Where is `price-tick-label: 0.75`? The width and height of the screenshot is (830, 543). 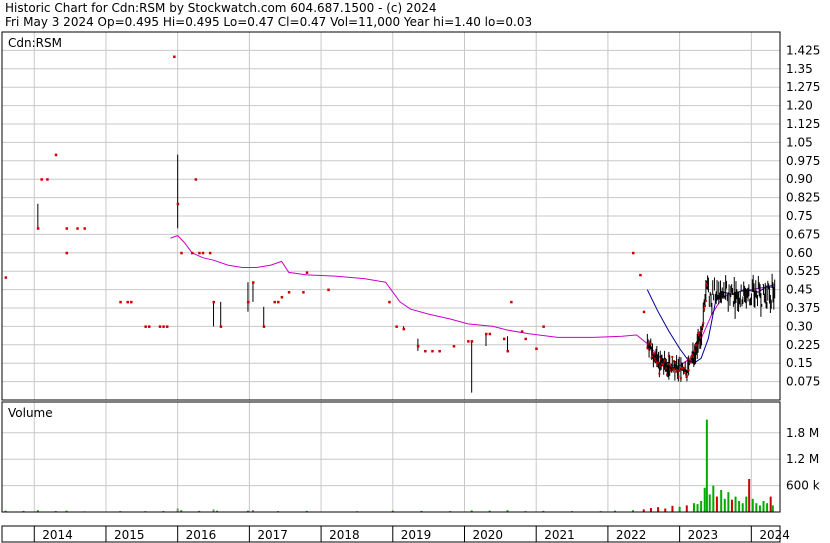 price-tick-label: 0.75 is located at coordinates (799, 216).